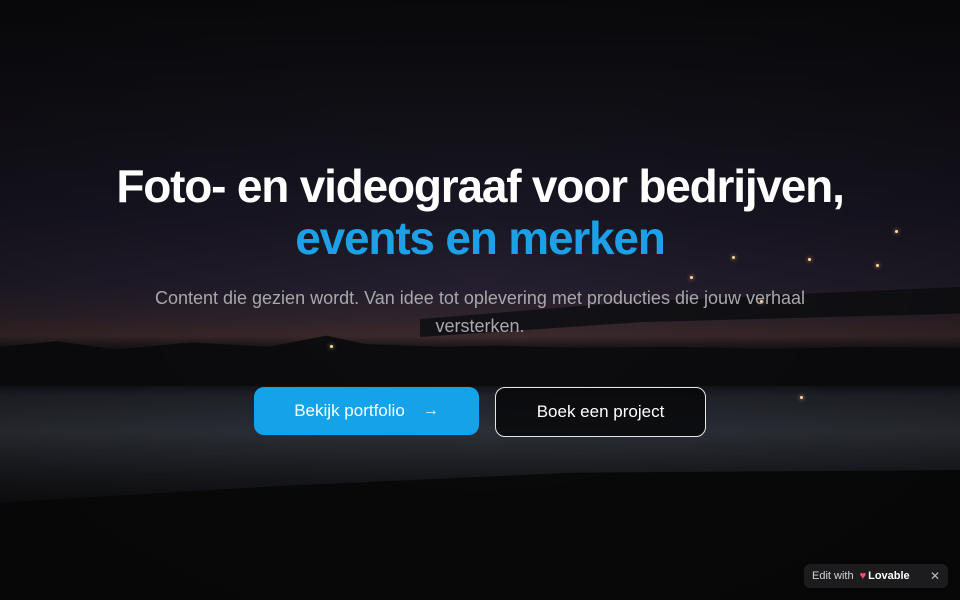 The width and height of the screenshot is (960, 600). I want to click on view-portfolio-label: Bekijk portfolio, so click(349, 410).